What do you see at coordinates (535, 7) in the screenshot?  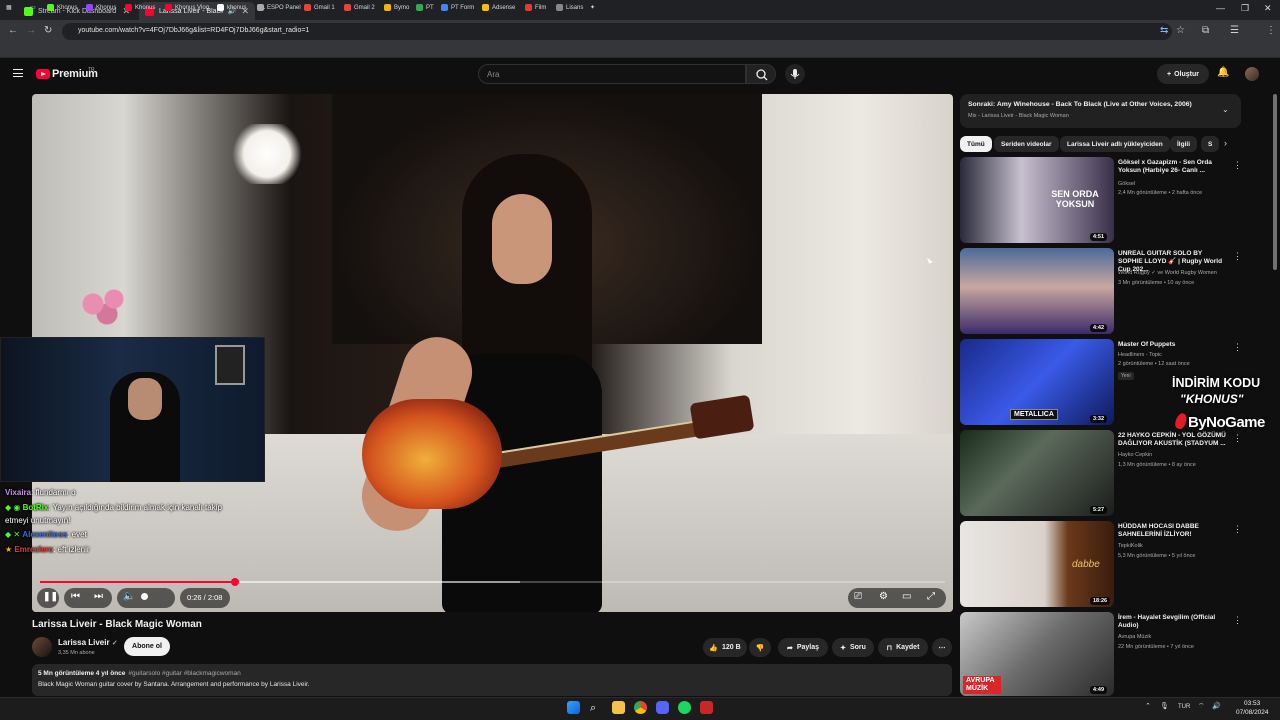 I see `bookmark-item: Film` at bounding box center [535, 7].